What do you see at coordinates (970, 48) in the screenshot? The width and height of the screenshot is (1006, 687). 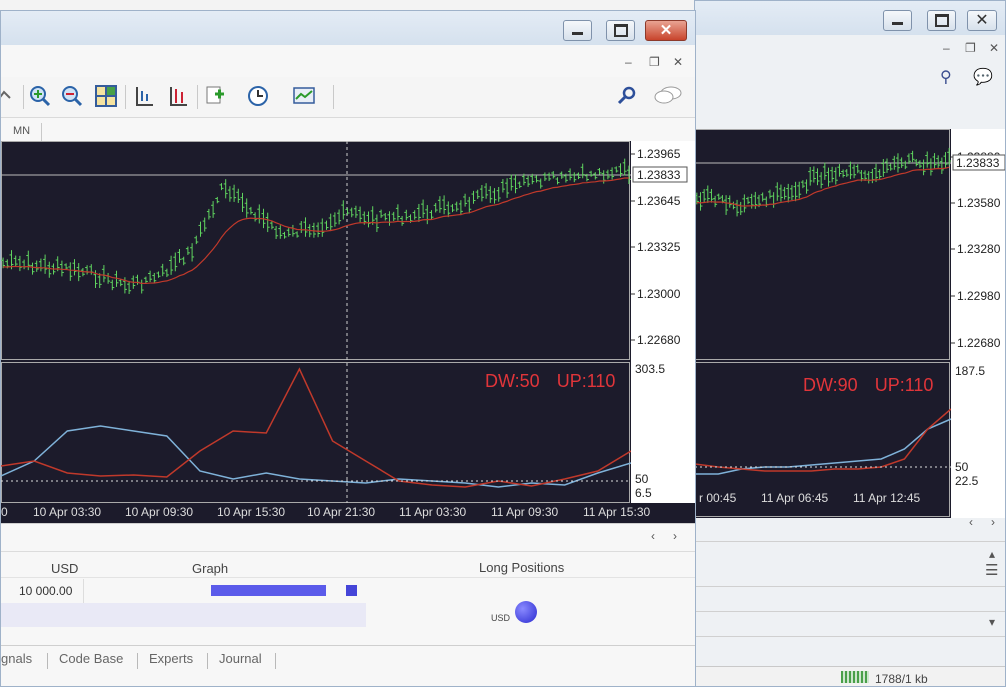 I see `back-sub-restore-icon: ❐` at bounding box center [970, 48].